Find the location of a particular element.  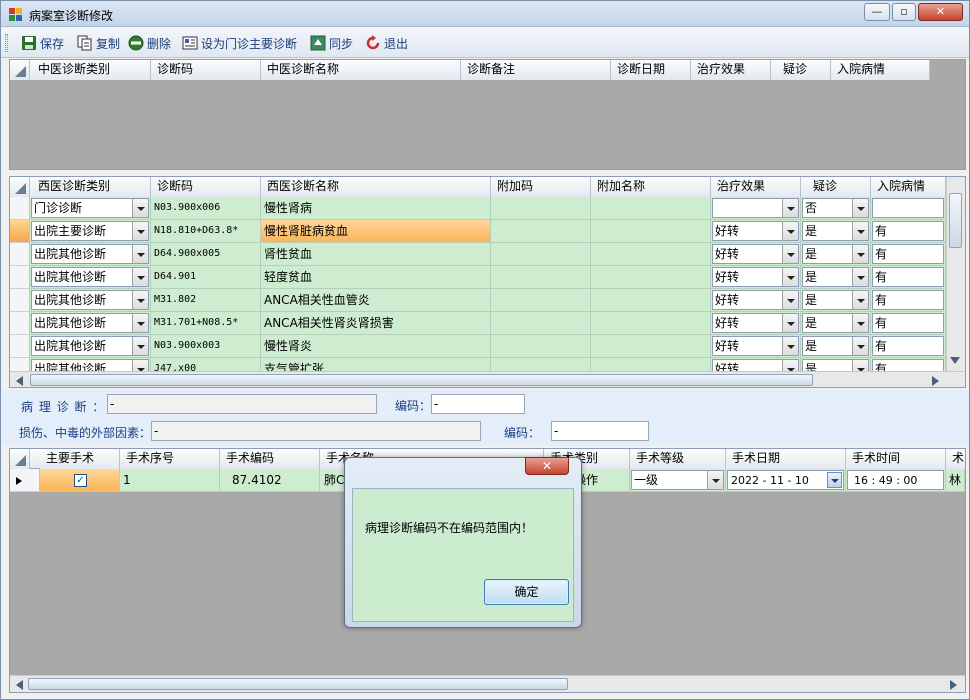

close-button: ✕ is located at coordinates (940, 12).